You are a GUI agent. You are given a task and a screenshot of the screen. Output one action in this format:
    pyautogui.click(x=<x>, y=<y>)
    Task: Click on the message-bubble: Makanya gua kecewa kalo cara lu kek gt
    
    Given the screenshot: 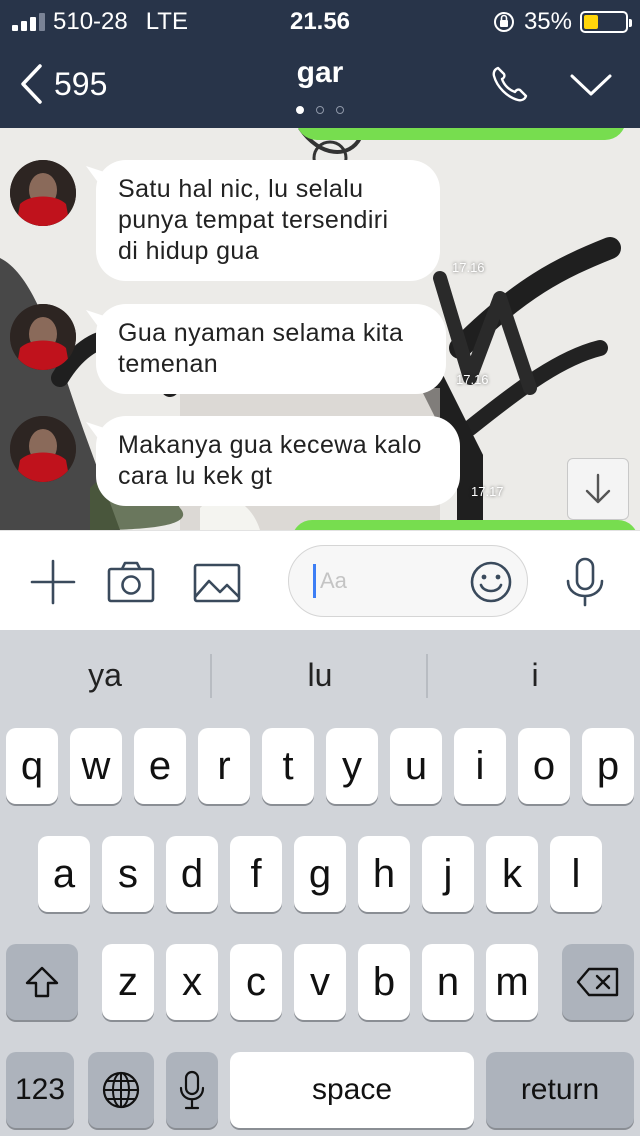 What is the action you would take?
    pyautogui.click(x=278, y=461)
    